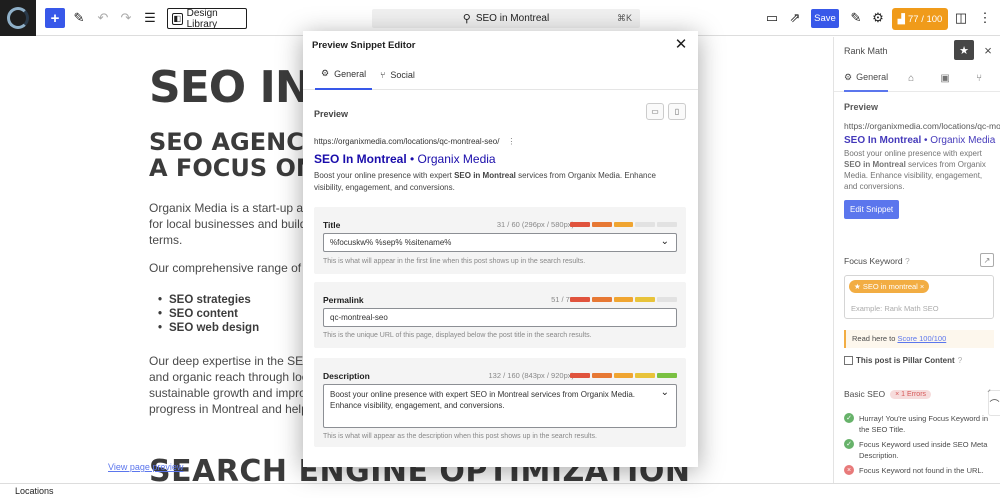  I want to click on modal-tabs: ⚙ General ⑂ Social, so click(500, 74).